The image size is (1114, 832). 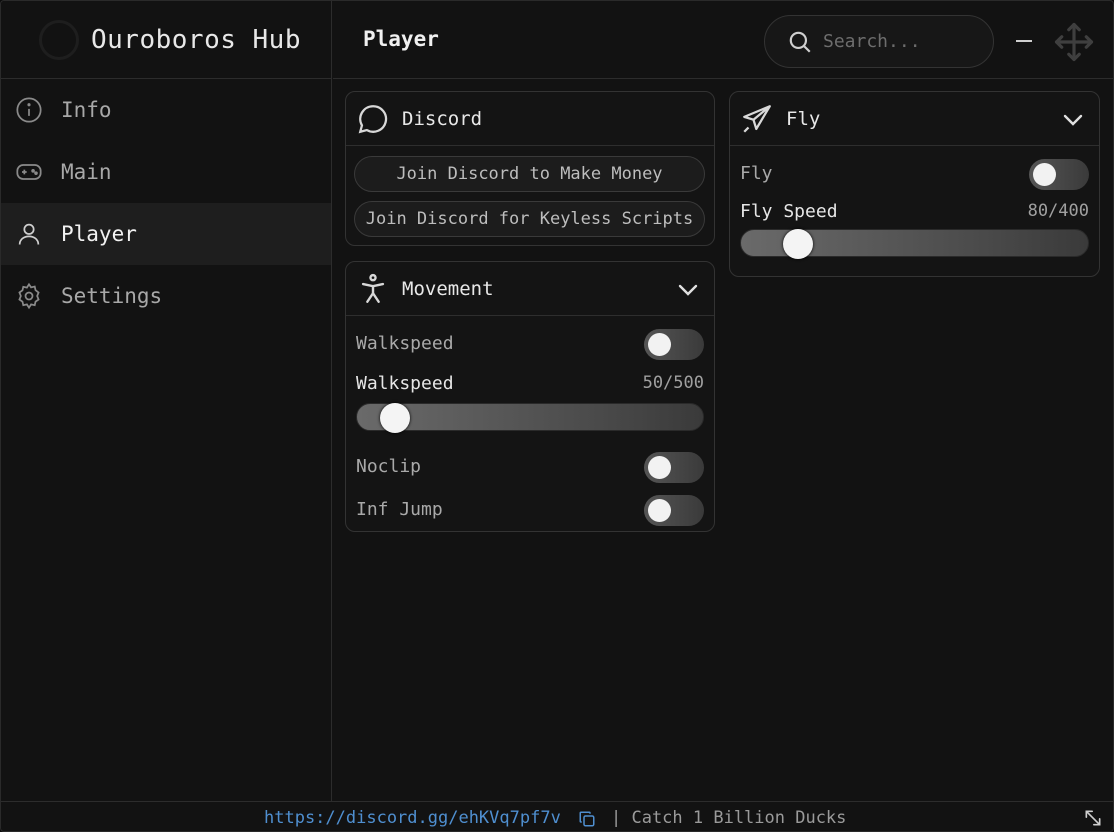 What do you see at coordinates (530, 289) in the screenshot?
I see `movement-panel-header: Movement` at bounding box center [530, 289].